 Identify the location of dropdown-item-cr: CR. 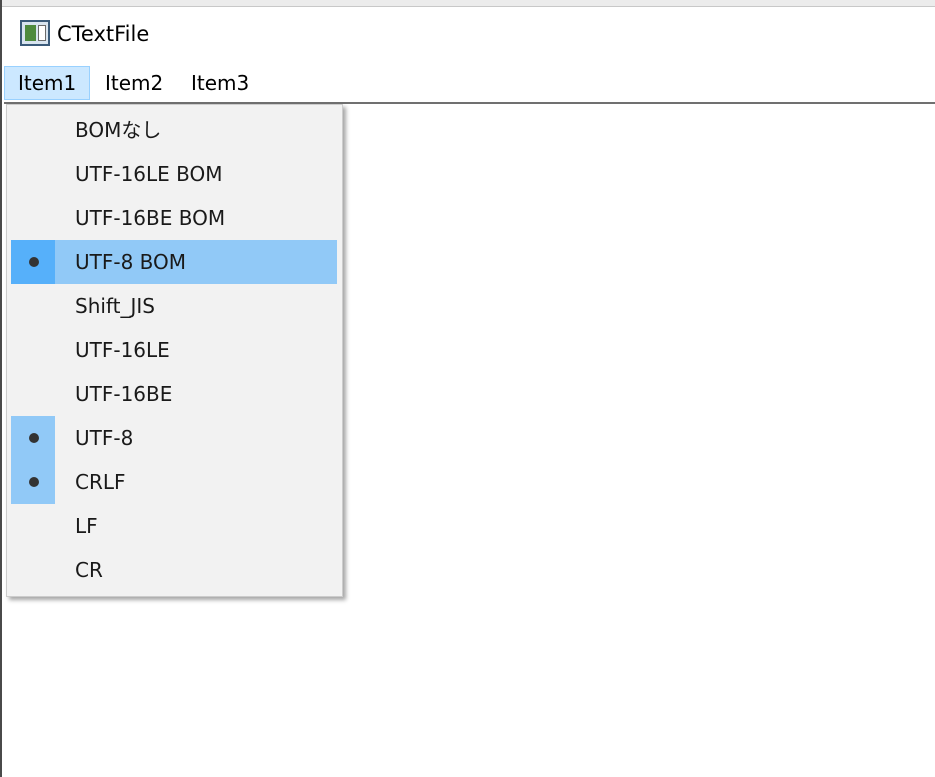
(174, 570).